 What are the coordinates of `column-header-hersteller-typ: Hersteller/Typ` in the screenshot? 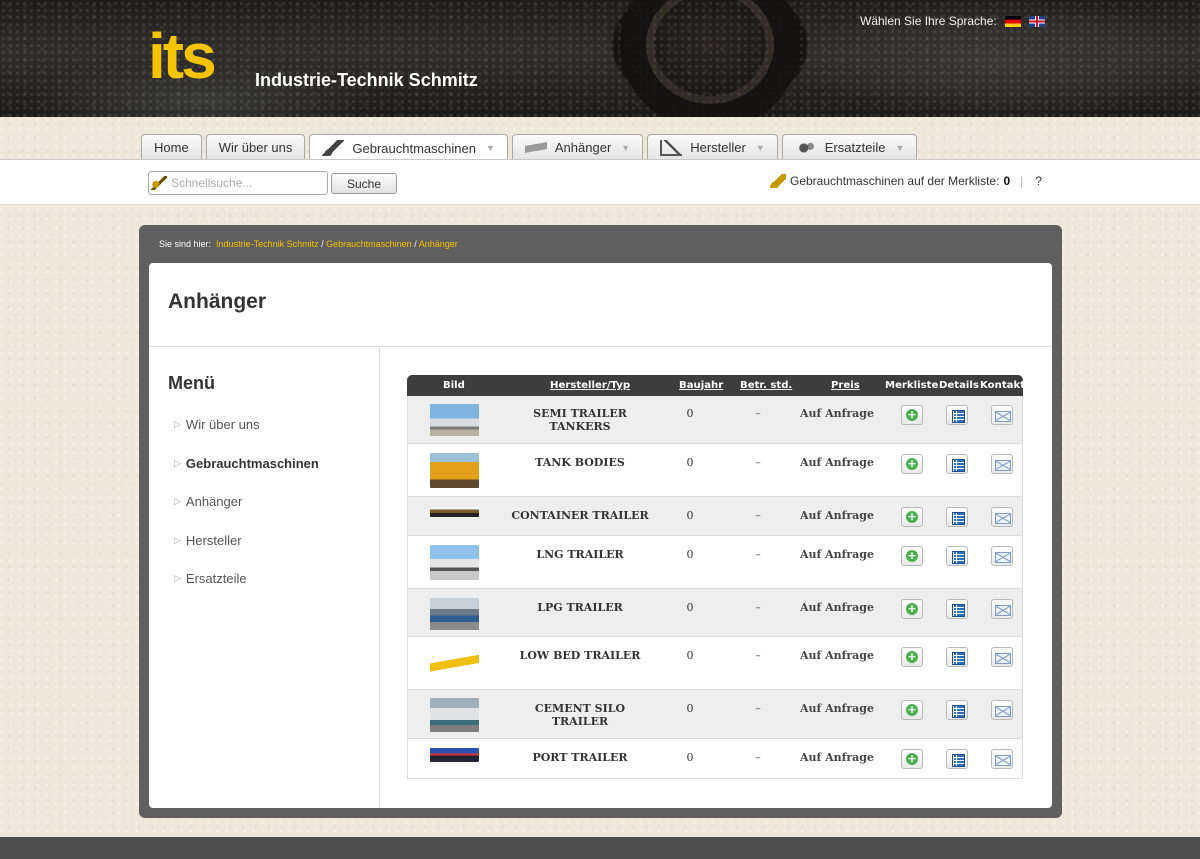 It's located at (590, 385).